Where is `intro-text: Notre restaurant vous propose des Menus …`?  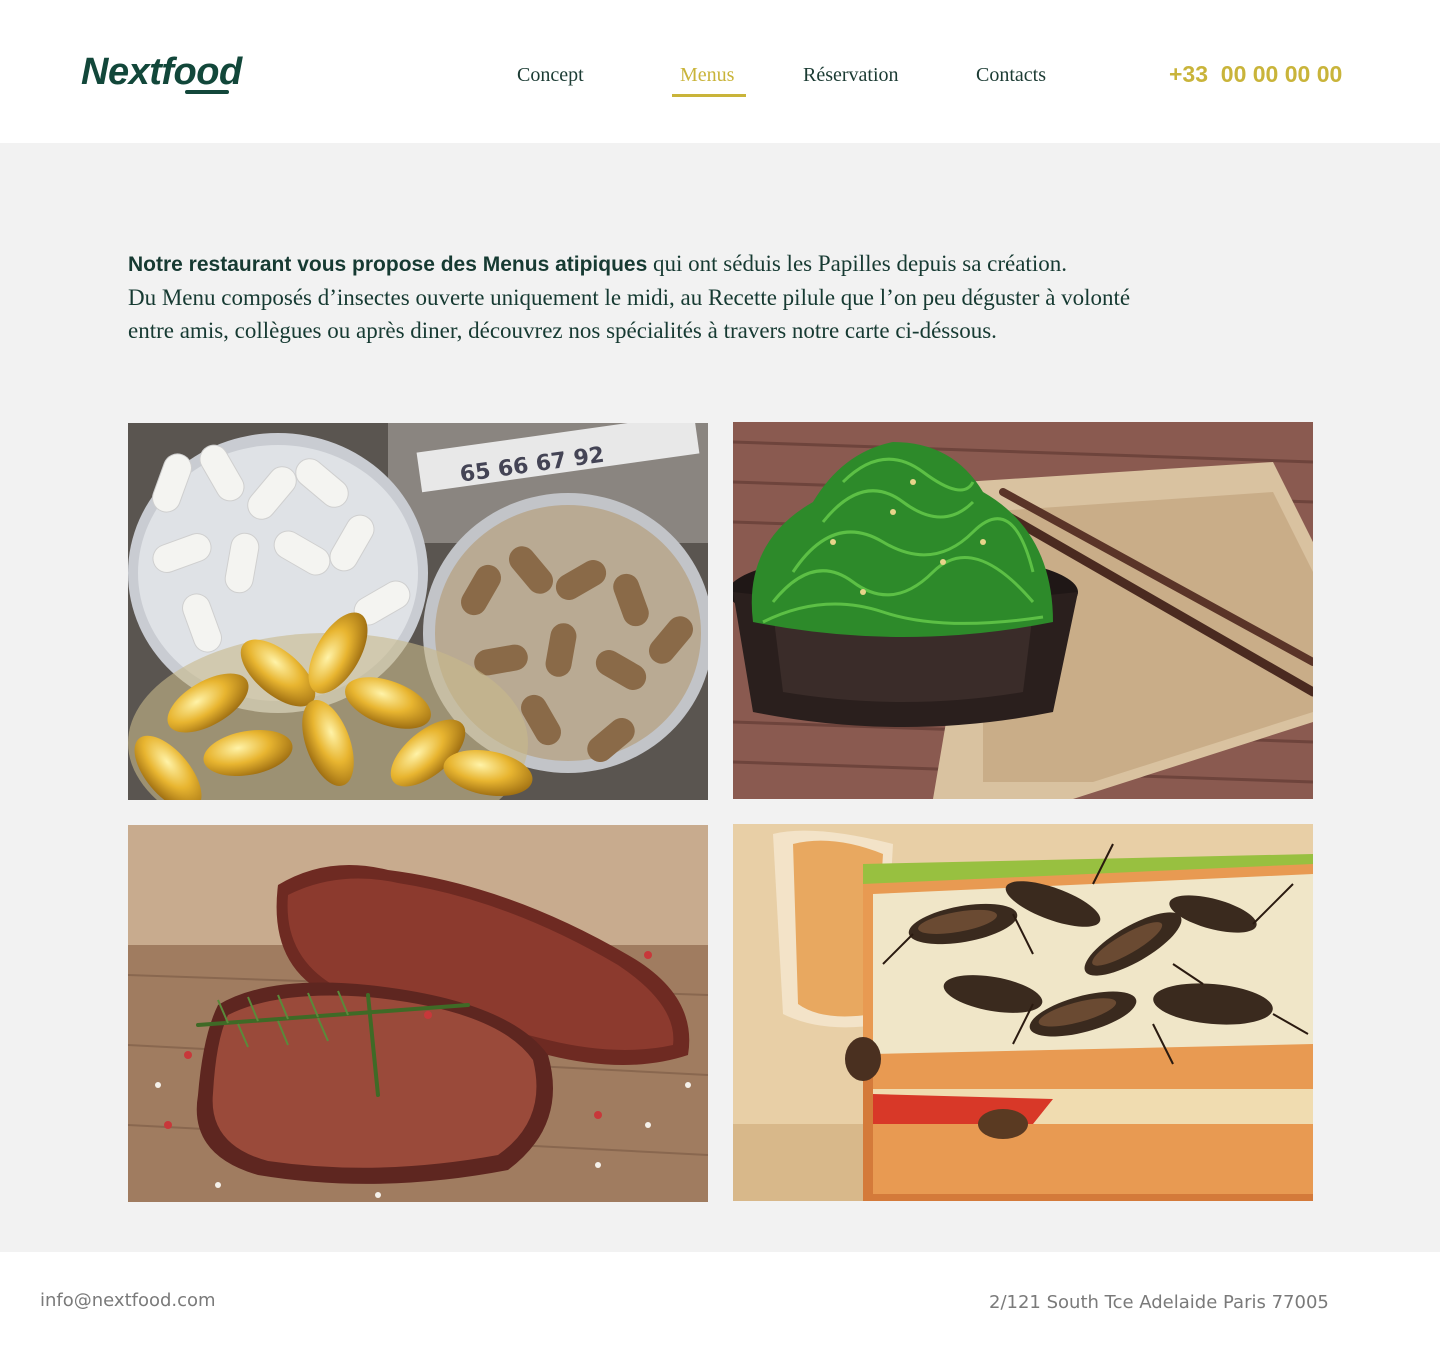 intro-text: Notre restaurant vous propose des Menus … is located at coordinates (723, 297).